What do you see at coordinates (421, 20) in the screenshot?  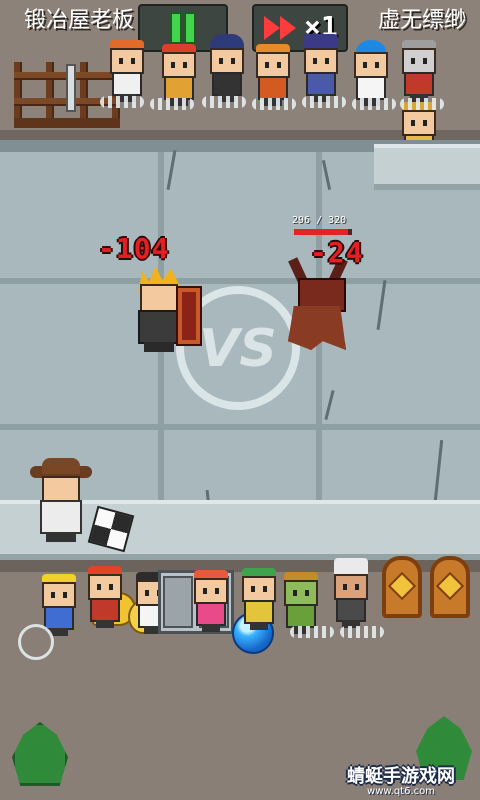 I see `player-name-right: 虚无缥缈` at bounding box center [421, 20].